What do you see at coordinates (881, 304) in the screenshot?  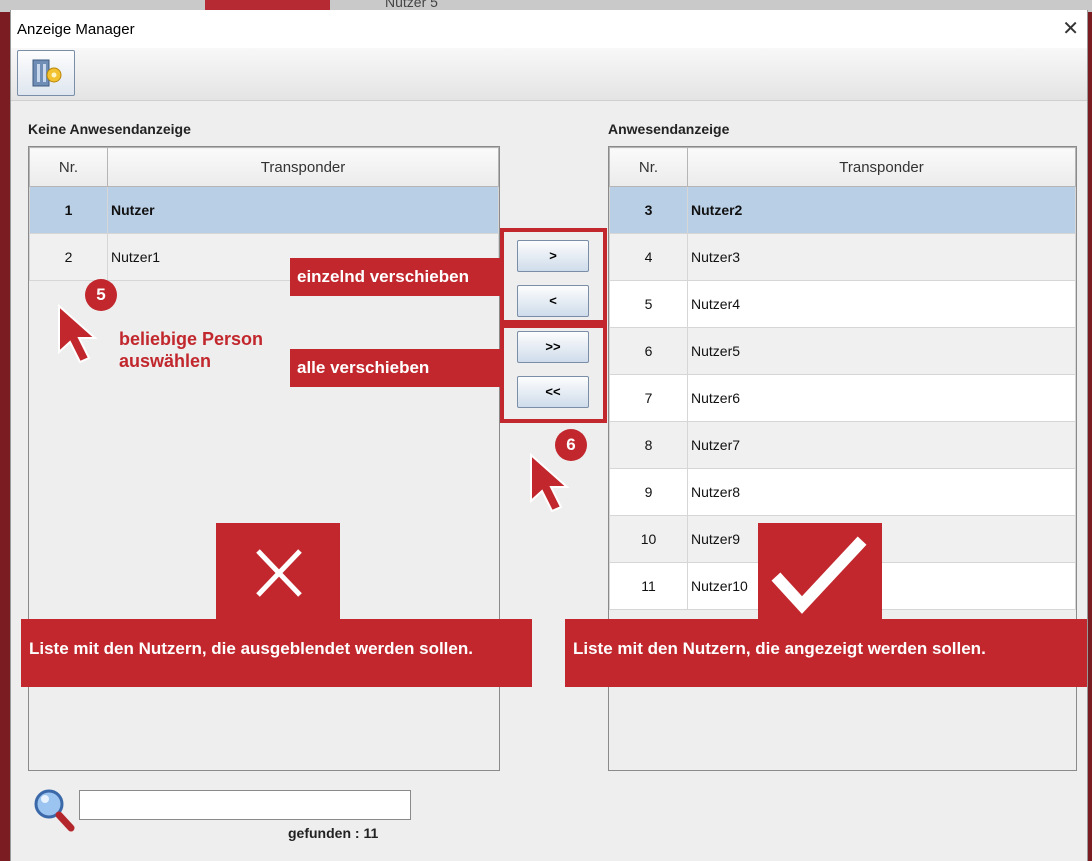 I see `row-name: Nutzer4` at bounding box center [881, 304].